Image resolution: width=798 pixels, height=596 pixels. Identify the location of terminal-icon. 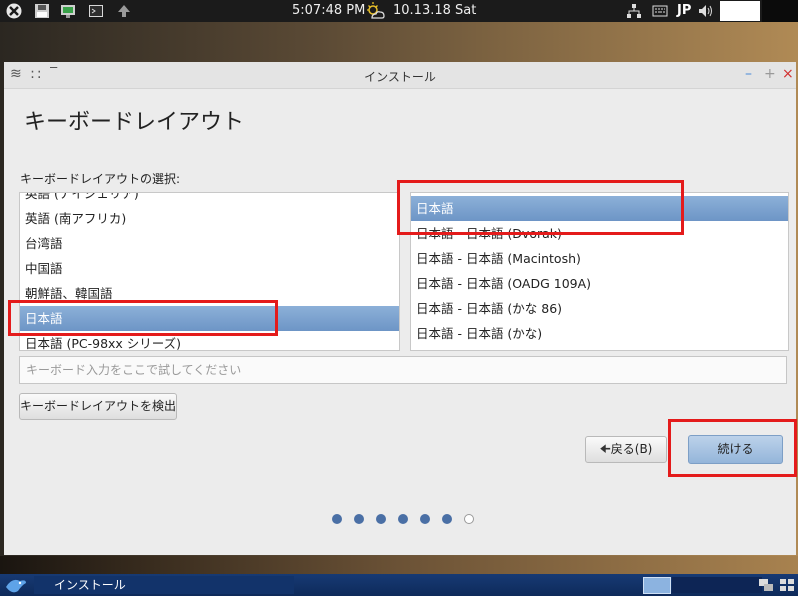
(96, 11).